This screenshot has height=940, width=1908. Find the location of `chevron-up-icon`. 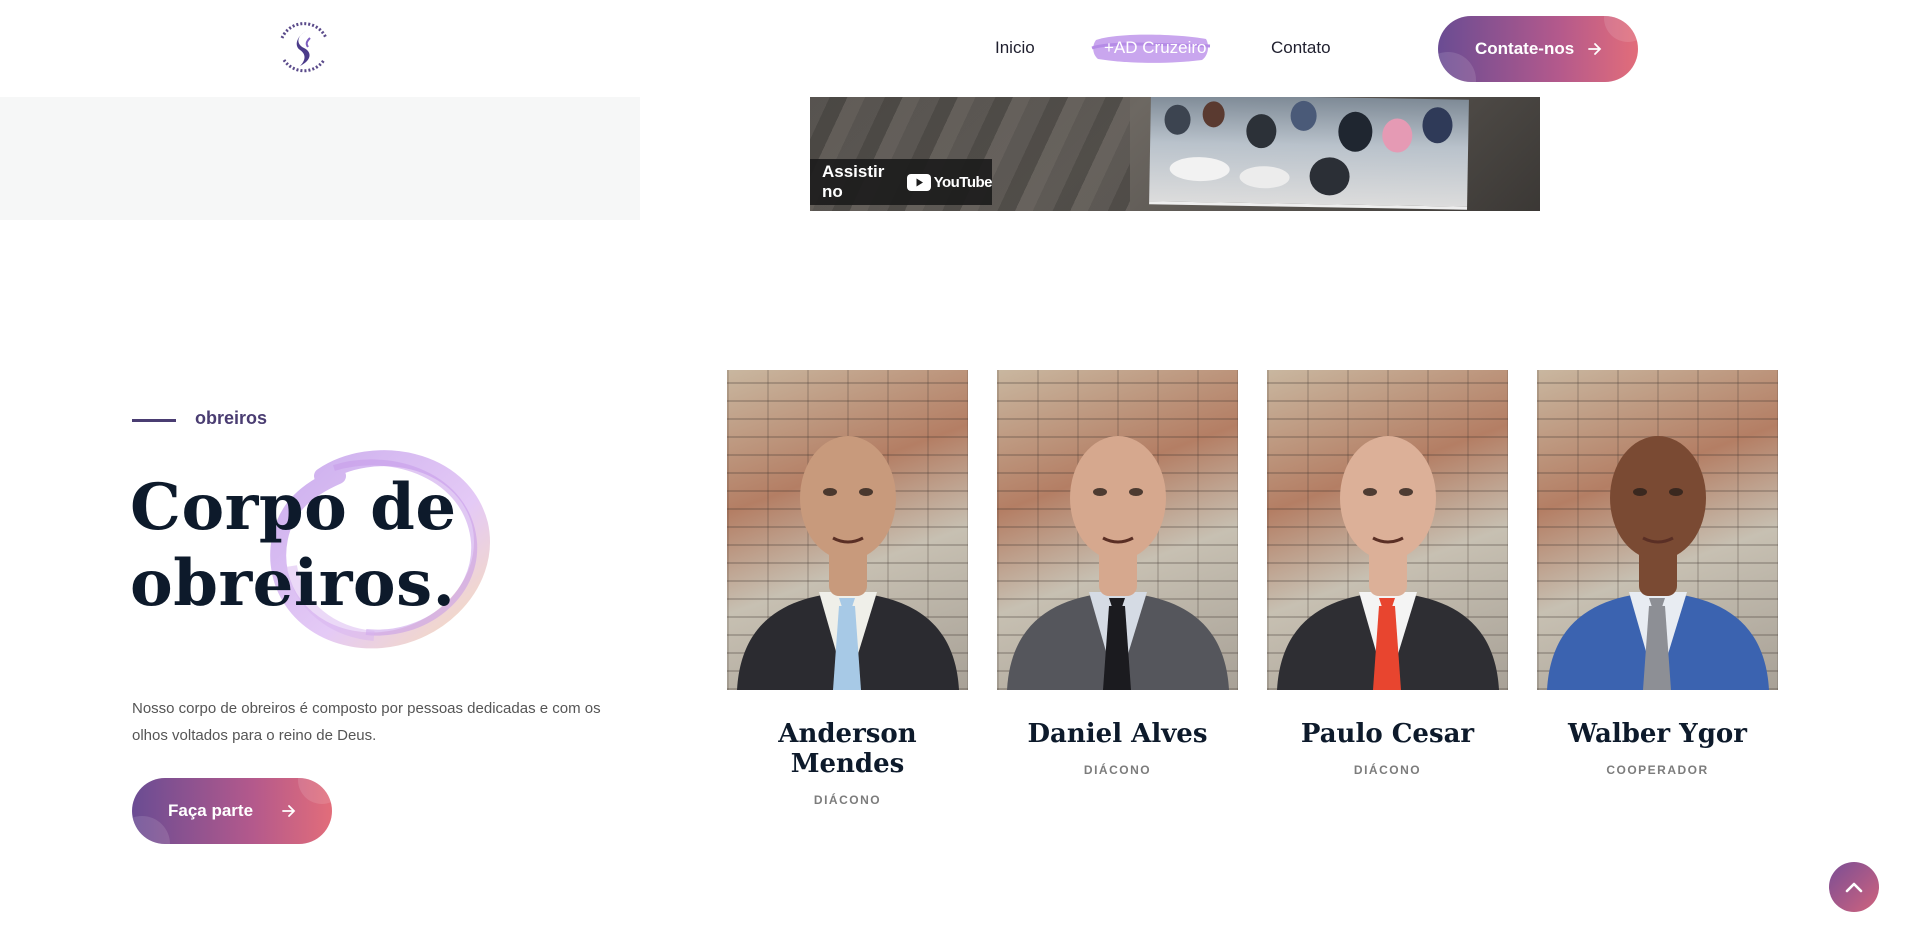

chevron-up-icon is located at coordinates (1854, 887).